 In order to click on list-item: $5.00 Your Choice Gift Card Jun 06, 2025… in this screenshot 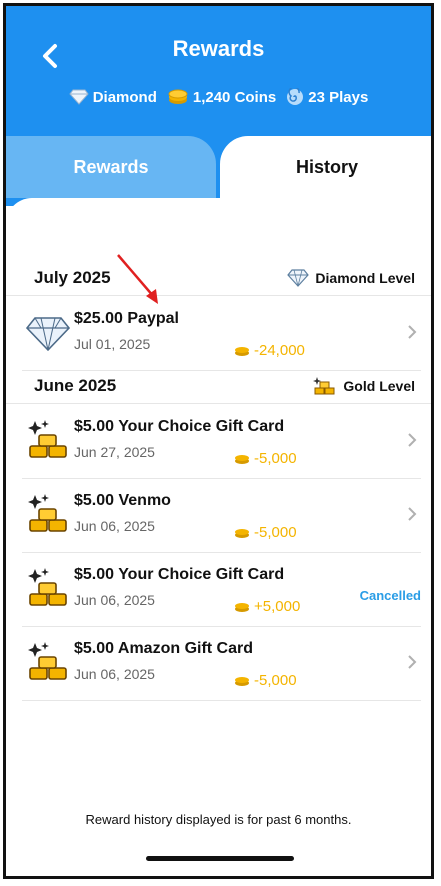, I will do `click(221, 589)`.